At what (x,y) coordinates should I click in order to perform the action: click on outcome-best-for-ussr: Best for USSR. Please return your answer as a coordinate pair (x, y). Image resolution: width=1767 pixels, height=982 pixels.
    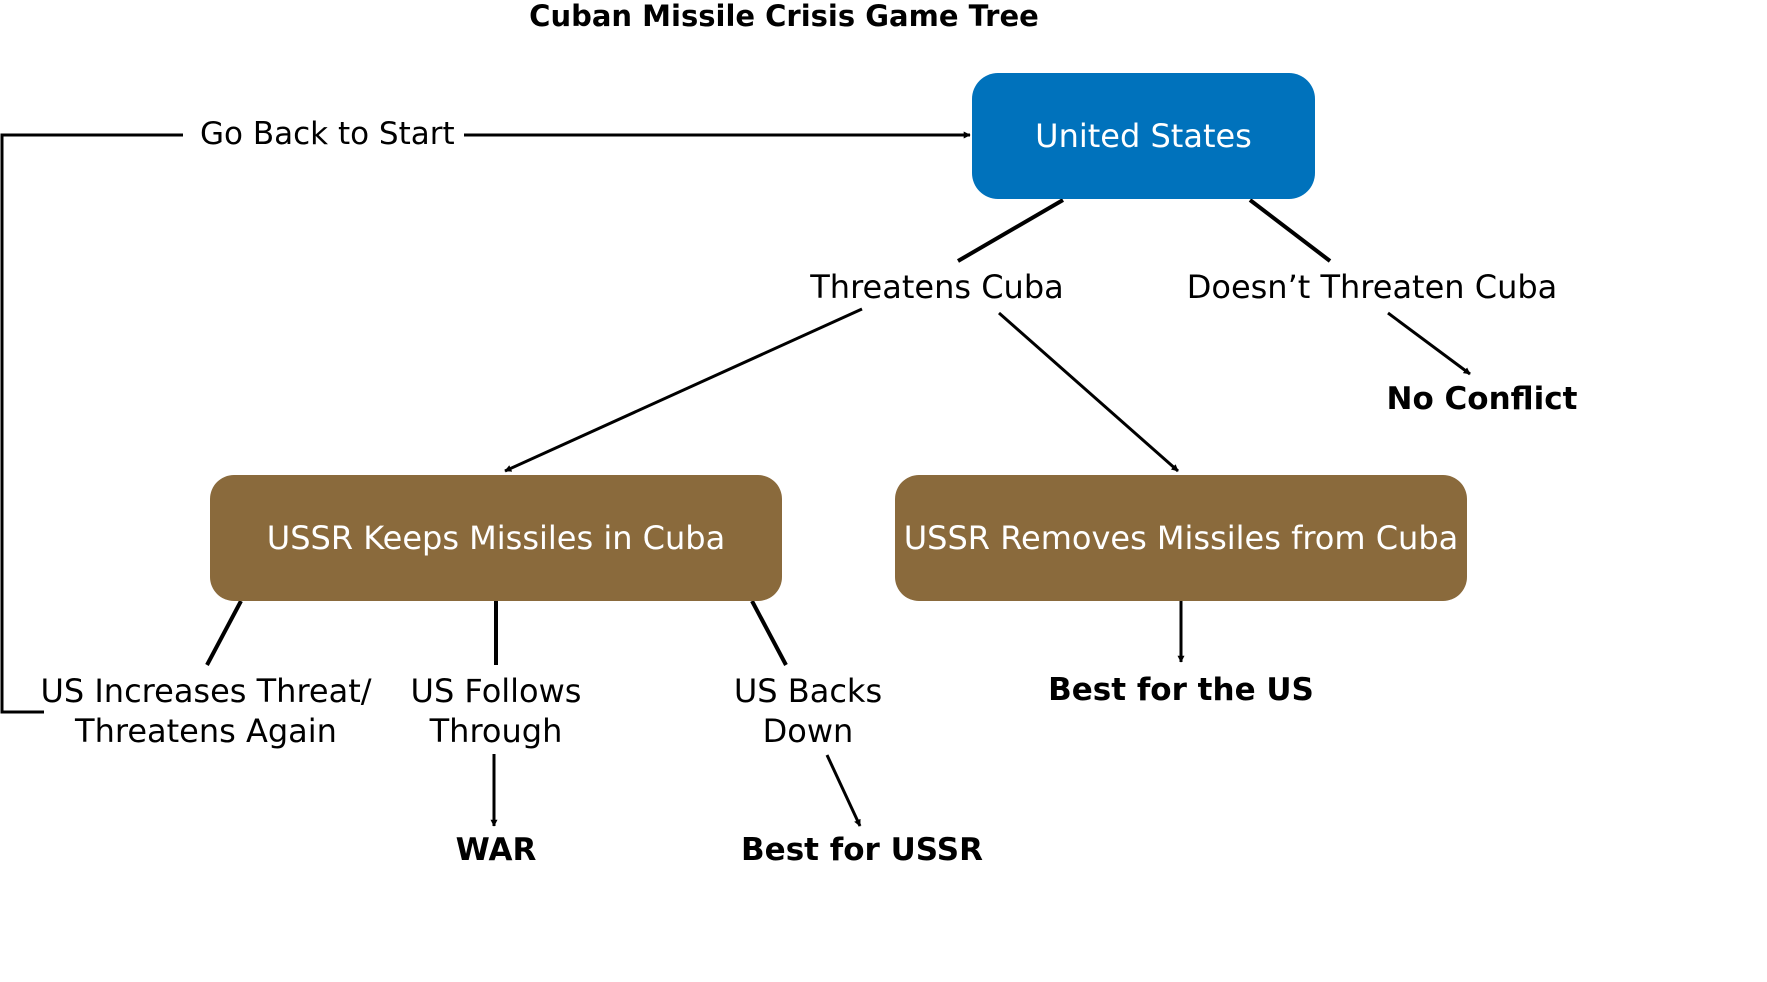
    Looking at the image, I should click on (862, 850).